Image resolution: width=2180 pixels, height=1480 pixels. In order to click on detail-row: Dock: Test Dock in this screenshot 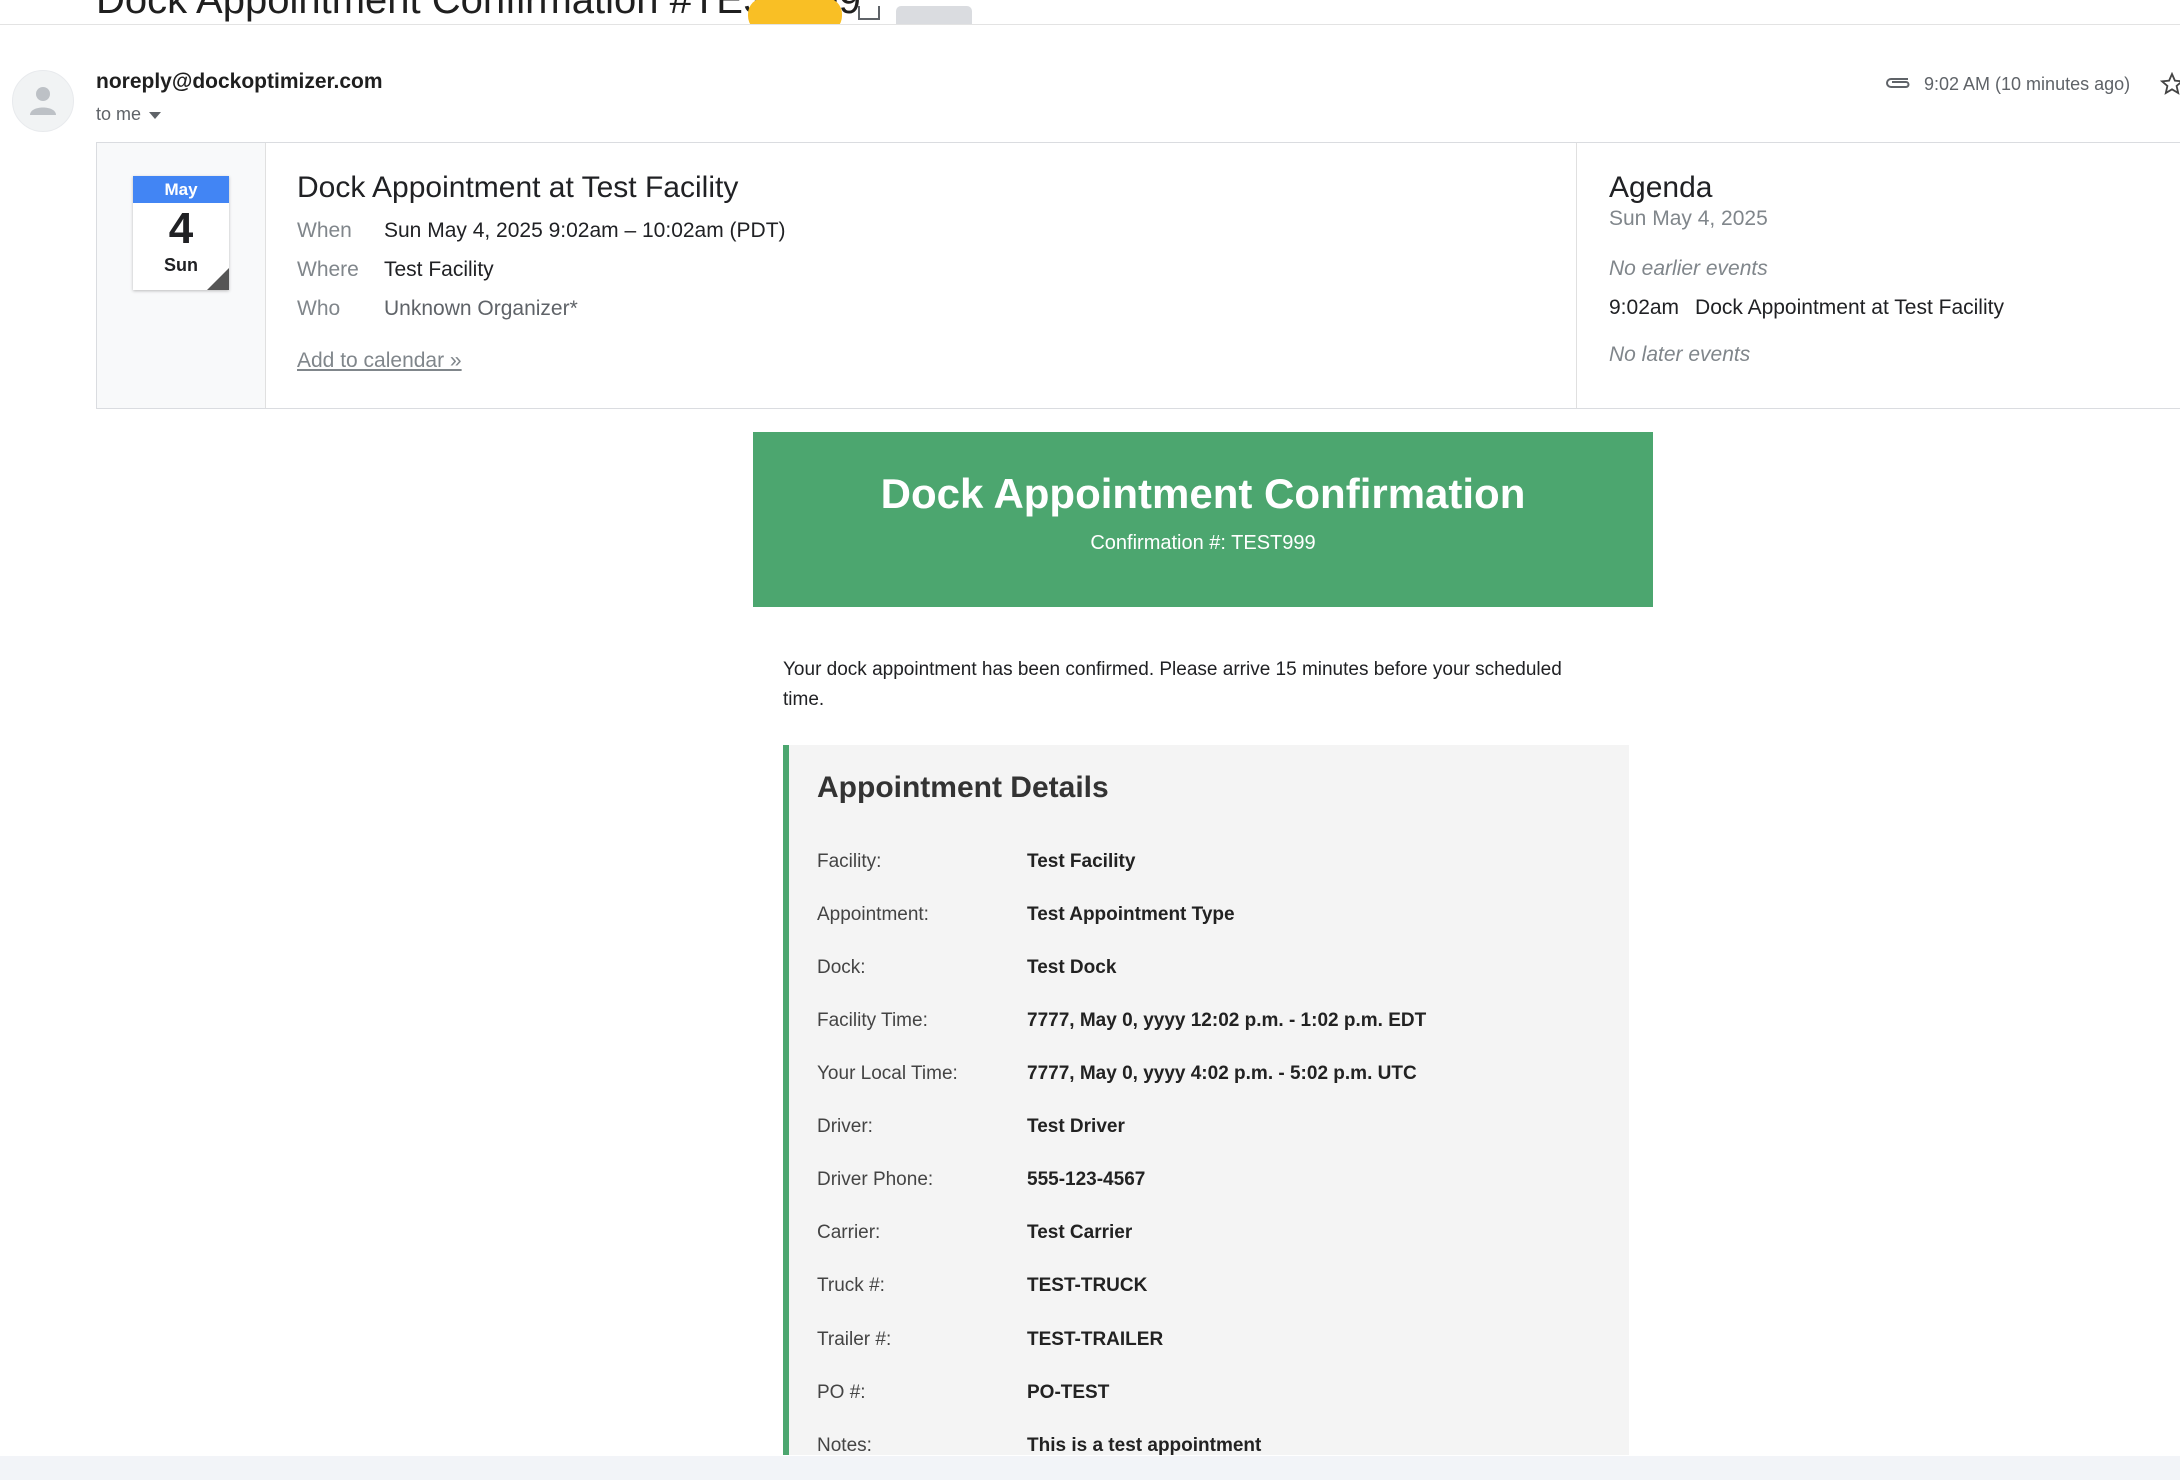, I will do `click(966, 968)`.